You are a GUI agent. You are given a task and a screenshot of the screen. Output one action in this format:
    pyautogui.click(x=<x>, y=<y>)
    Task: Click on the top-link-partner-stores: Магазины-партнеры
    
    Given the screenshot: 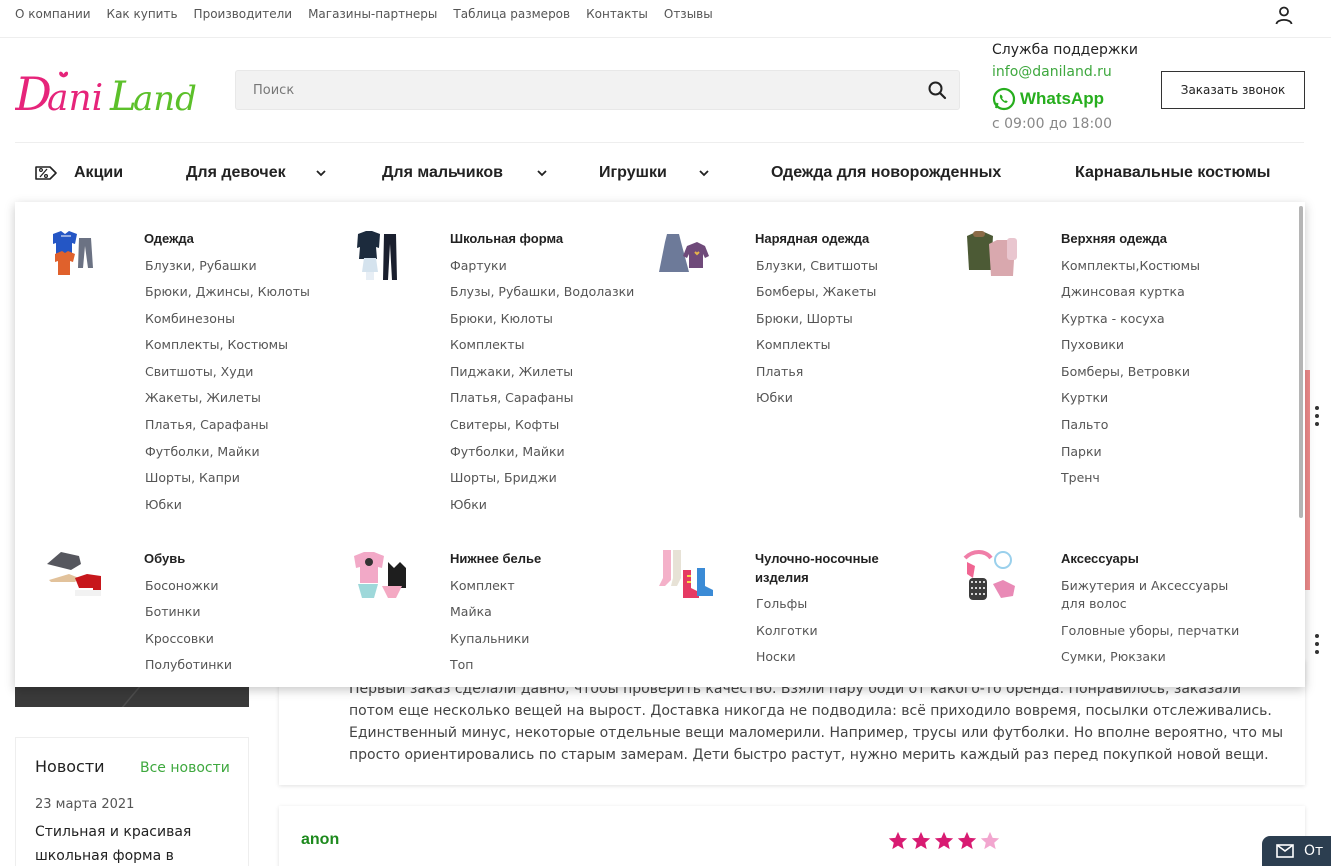 What is the action you would take?
    pyautogui.click(x=372, y=14)
    